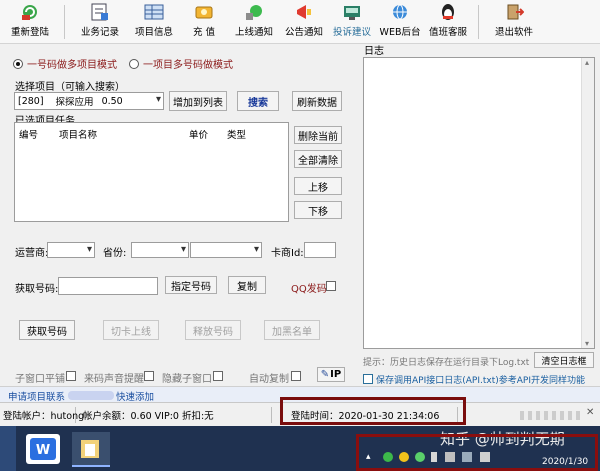  Describe the element at coordinates (226, 250) in the screenshot. I see `city-select` at that location.